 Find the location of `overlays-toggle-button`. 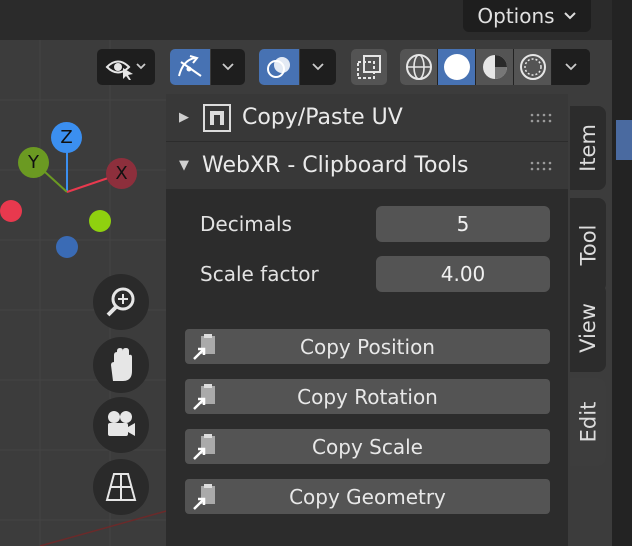

overlays-toggle-button is located at coordinates (279, 67).